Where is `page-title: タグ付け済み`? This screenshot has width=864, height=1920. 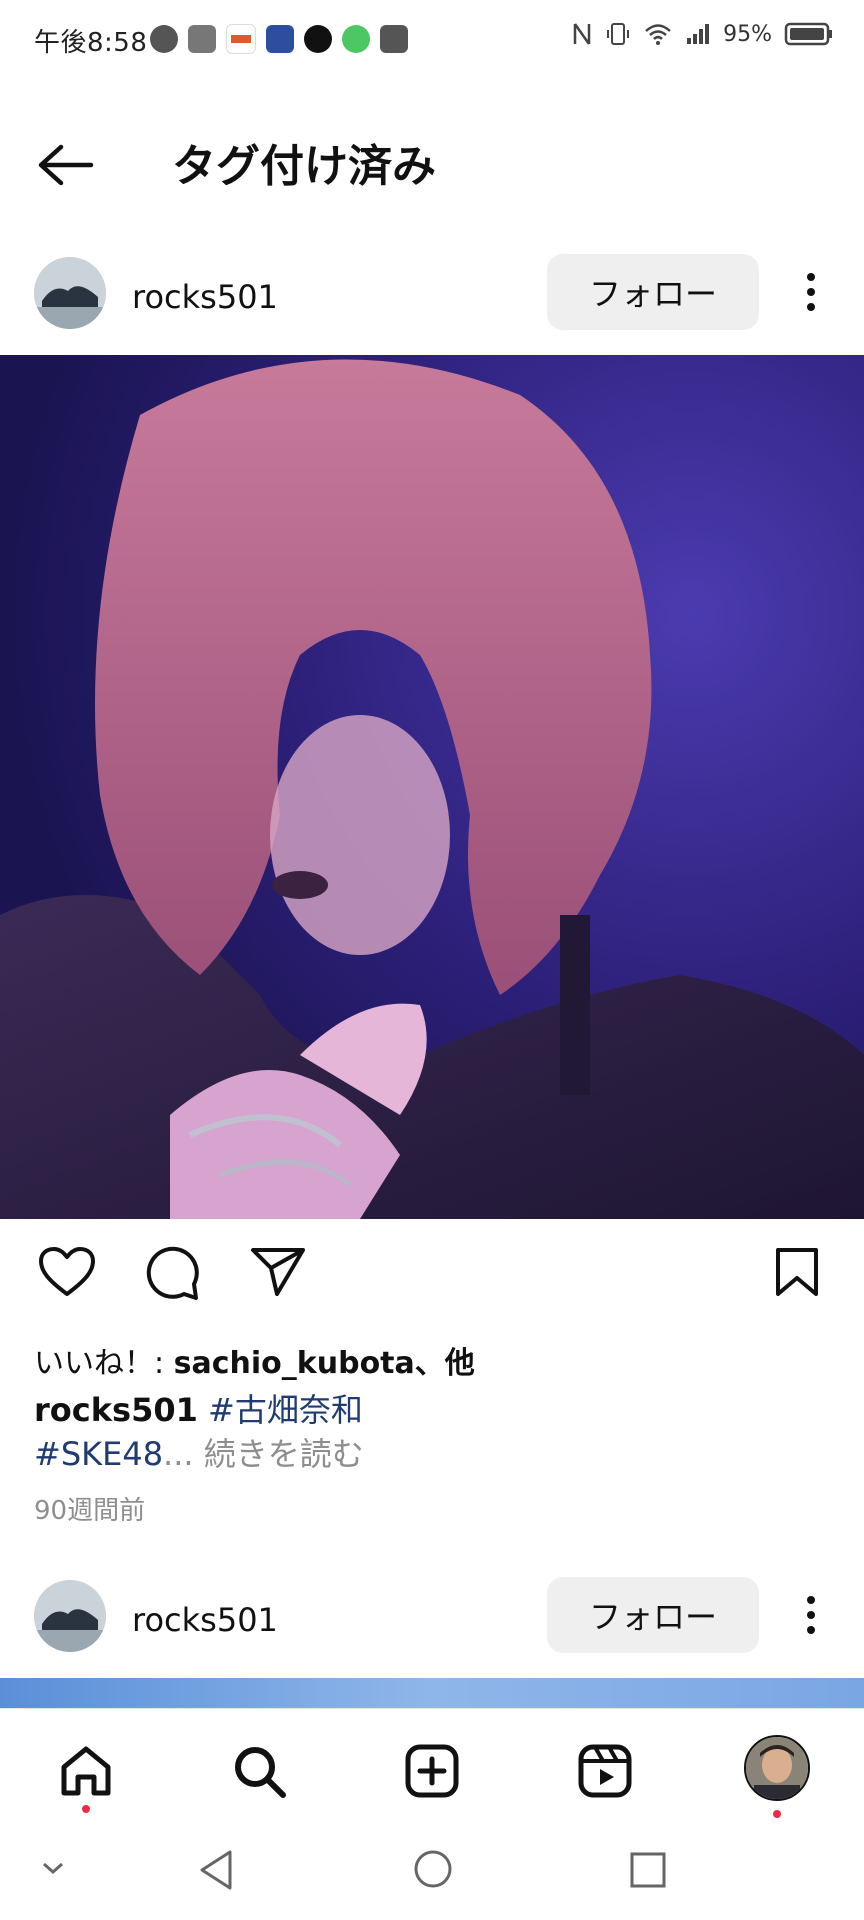 page-title: タグ付け済み is located at coordinates (304, 166).